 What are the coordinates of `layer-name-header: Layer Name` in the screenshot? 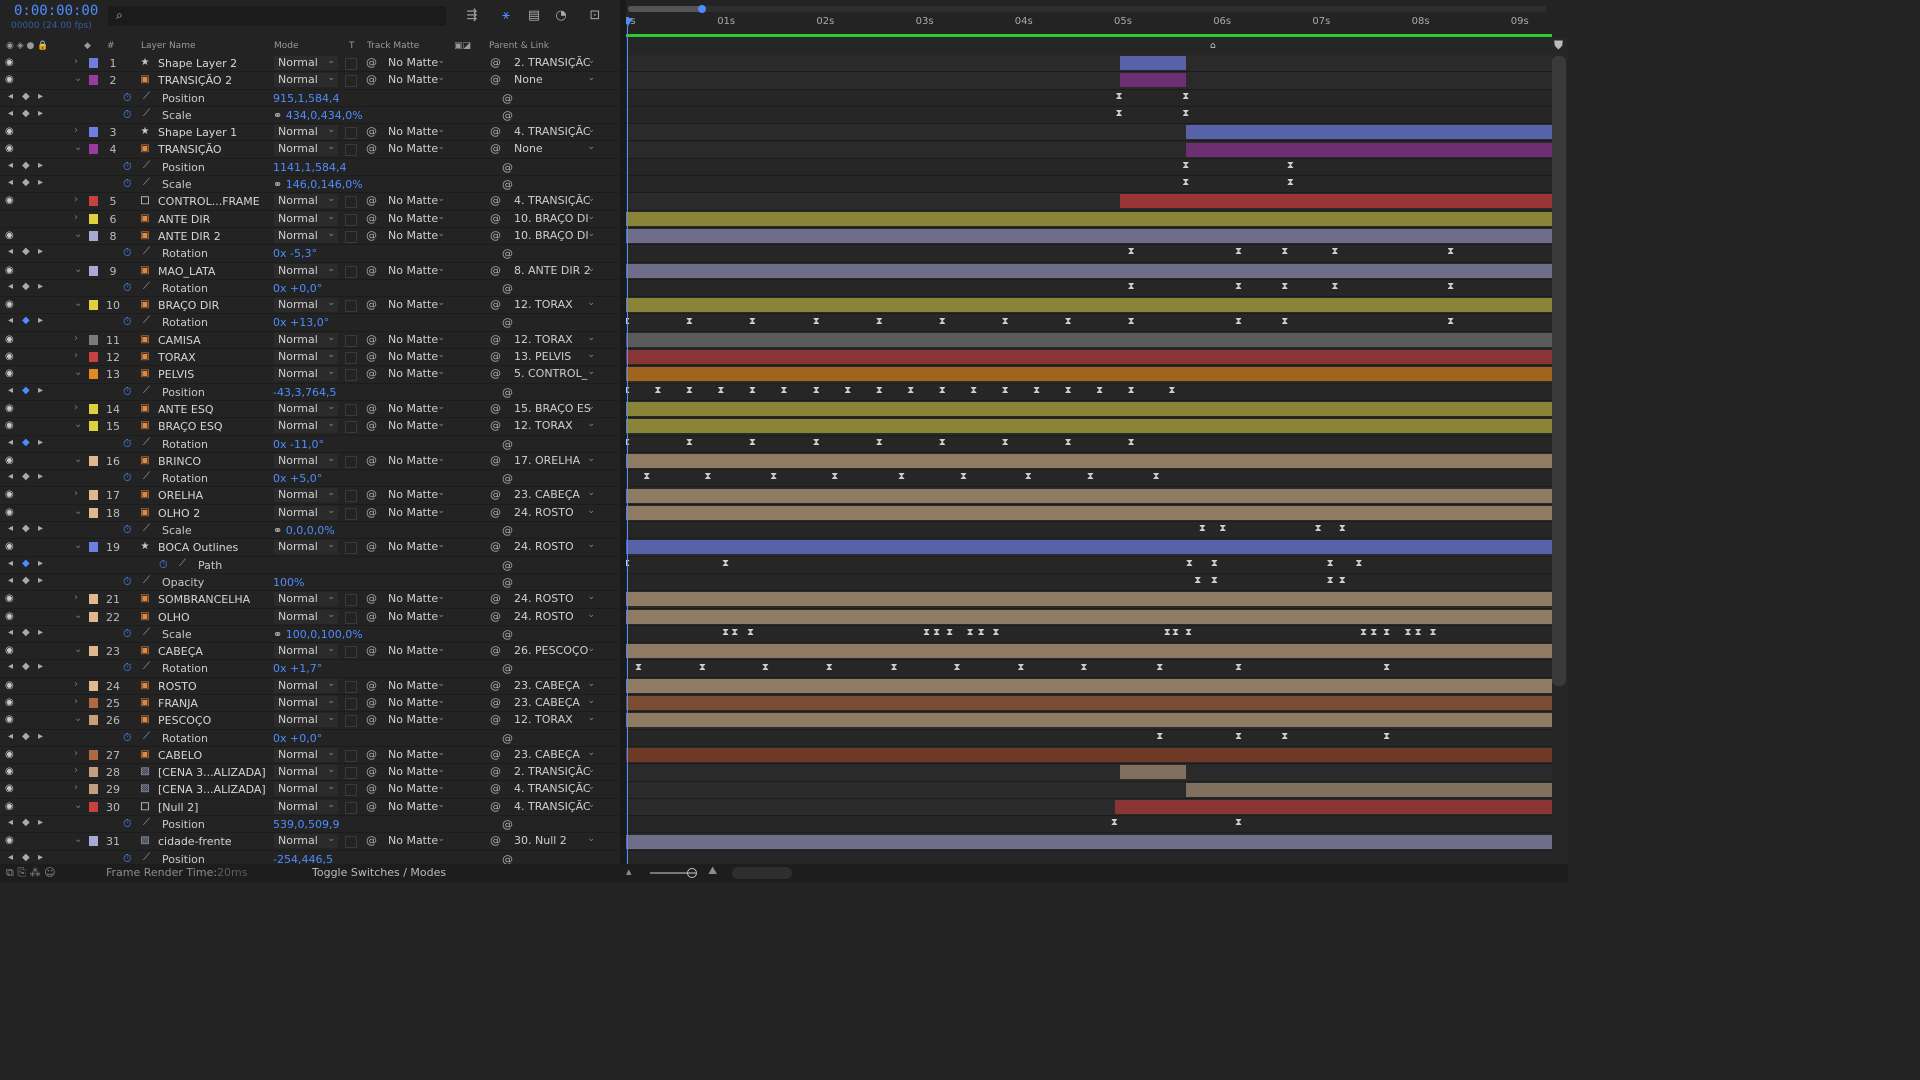 It's located at (168, 46).